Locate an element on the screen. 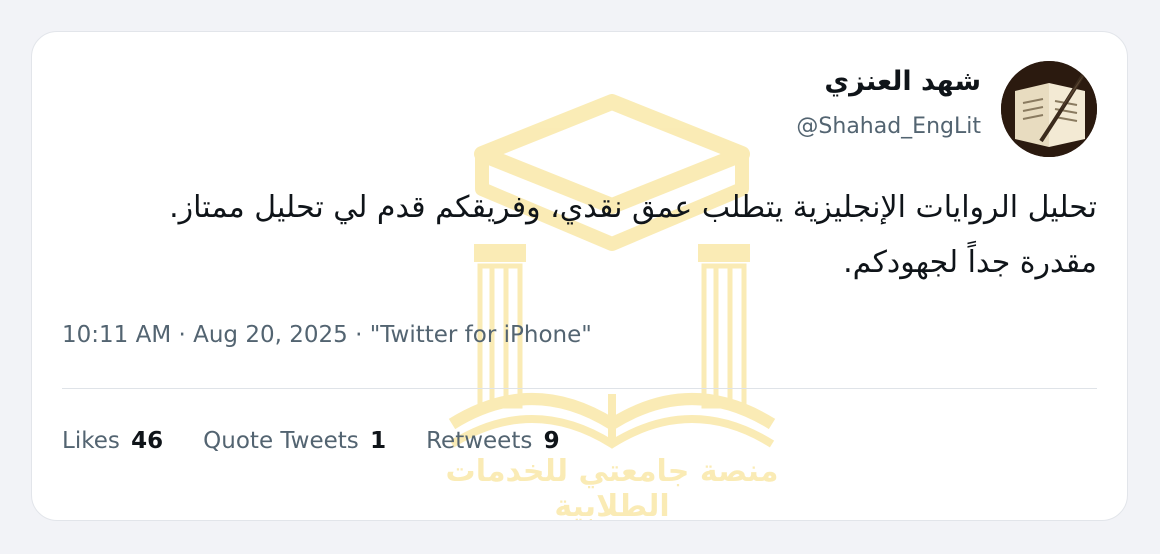 The width and height of the screenshot is (1160, 554). likes-count: 46 is located at coordinates (147, 441).